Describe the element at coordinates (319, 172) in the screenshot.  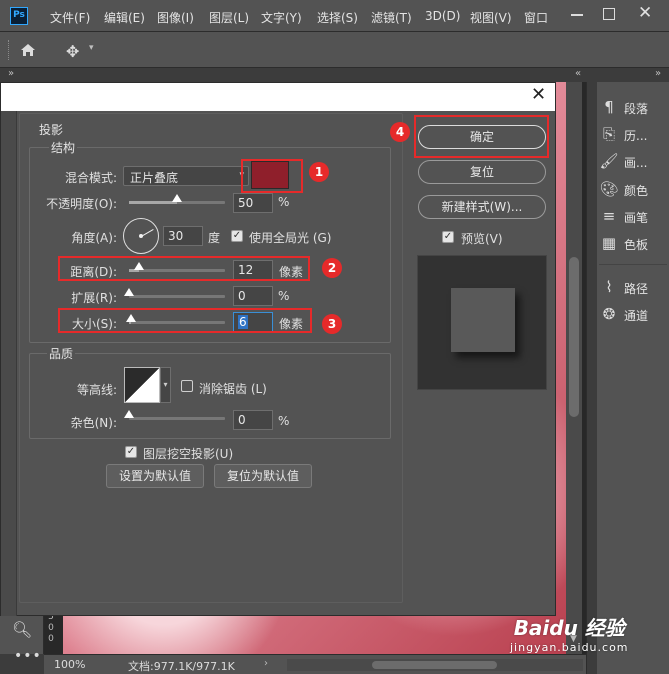
I see `step-badge-1: 1` at that location.